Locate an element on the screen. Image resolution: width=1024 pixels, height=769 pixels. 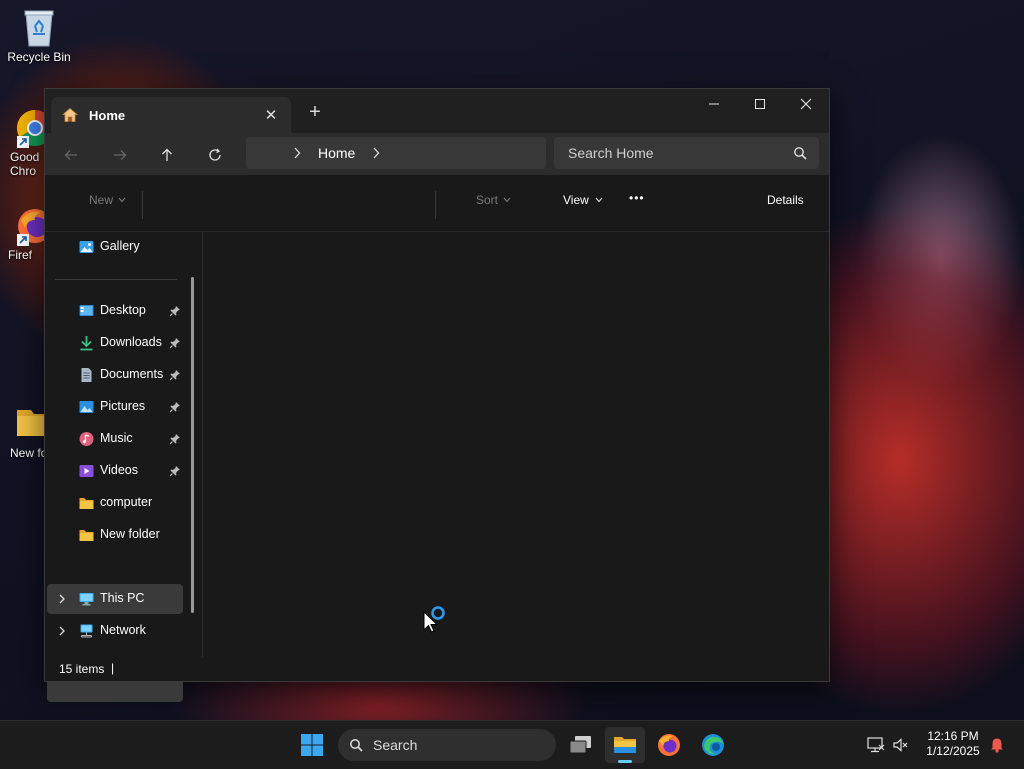
file-explorer-taskbar-button is located at coordinates (625, 745).